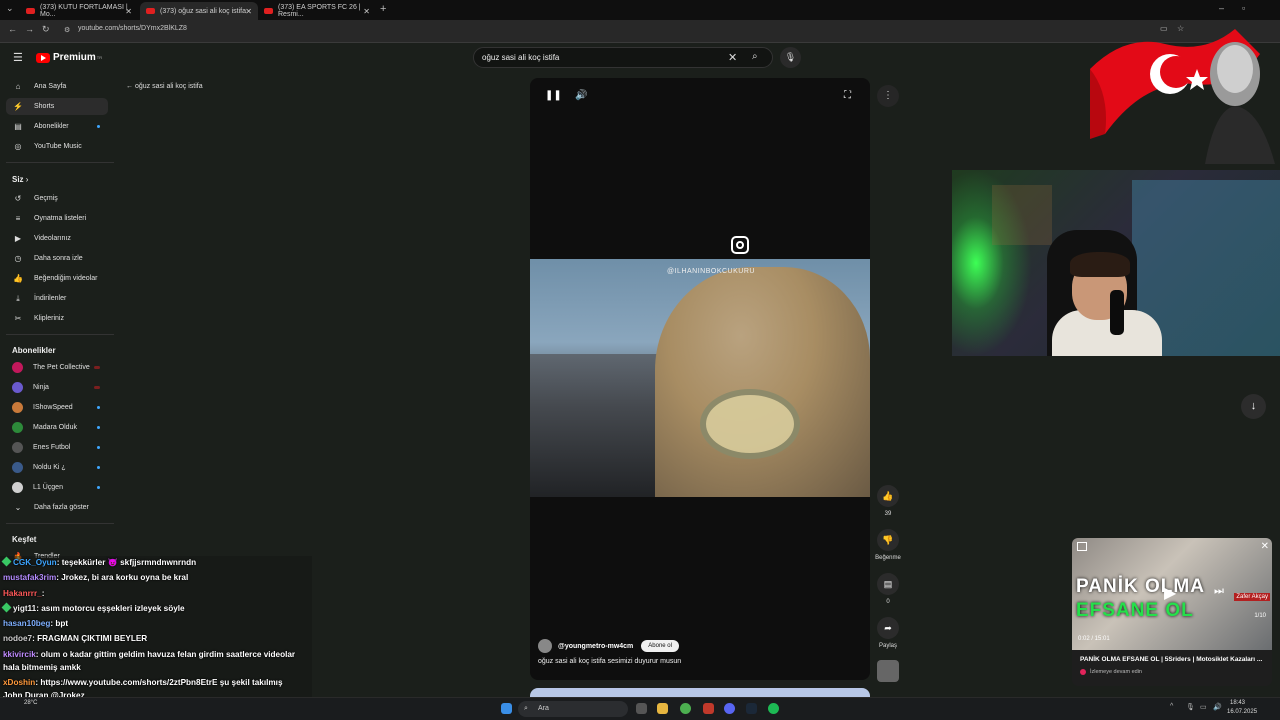 The image size is (1280, 720). I want to click on back-icon: ←, so click(12, 29).